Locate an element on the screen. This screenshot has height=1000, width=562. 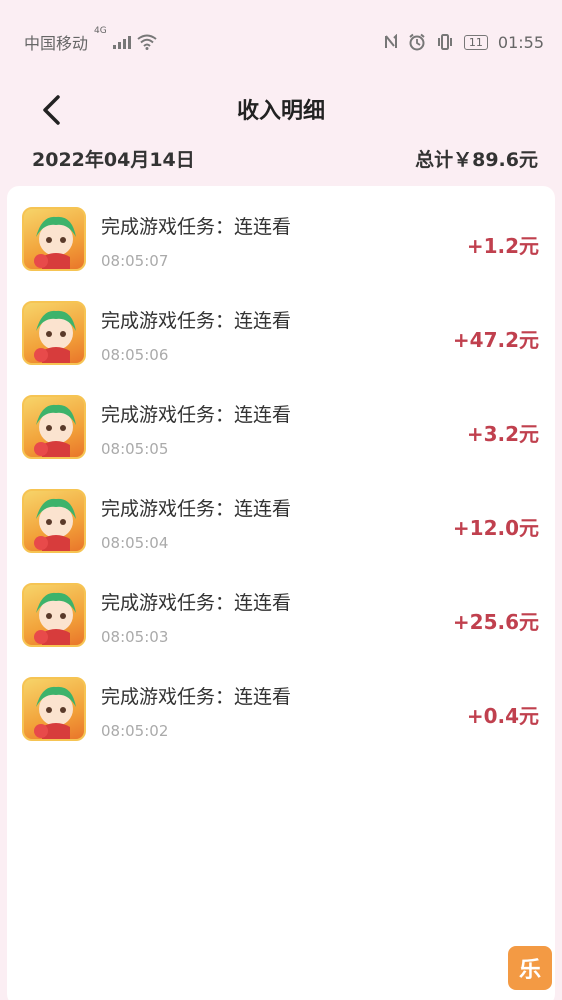
row-time: 08:05:06 is located at coordinates (135, 355).